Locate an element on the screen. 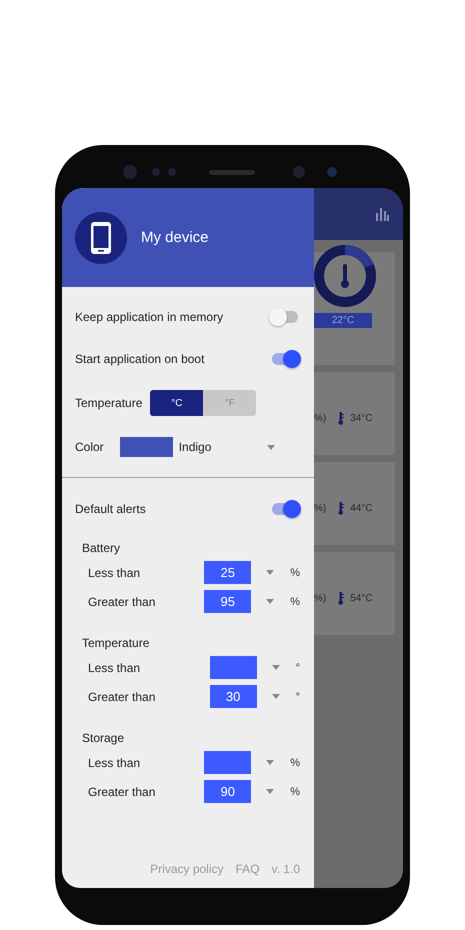 This screenshot has height=930, width=465. phone-avatar-icon is located at coordinates (101, 238).